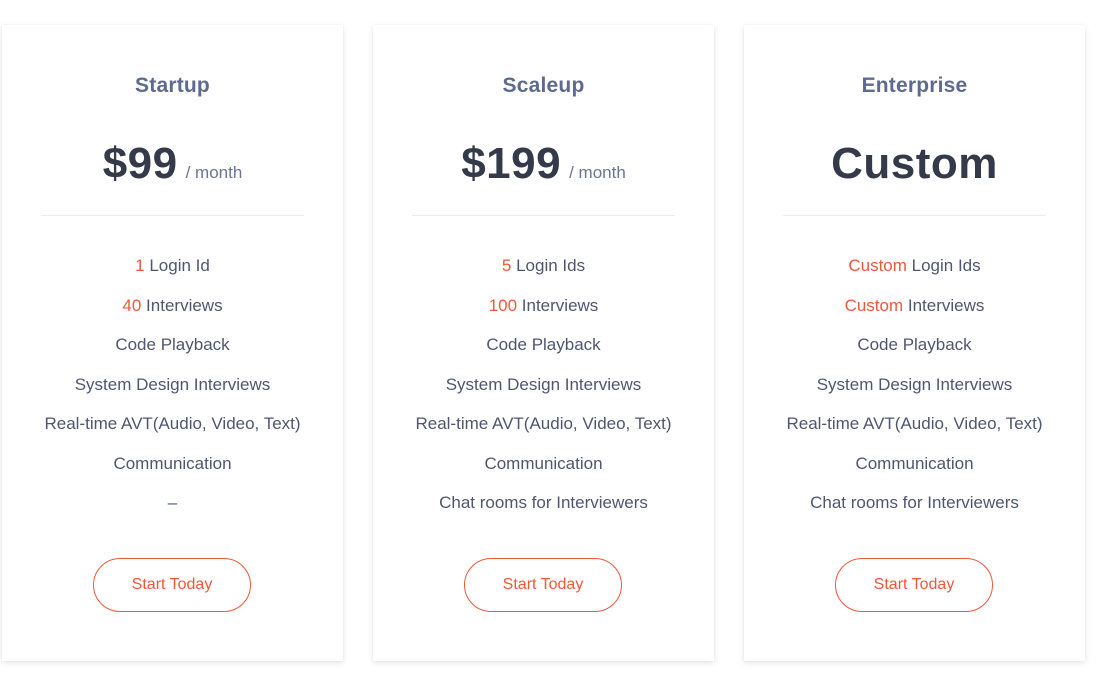 This screenshot has width=1108, height=674. I want to click on plan-name: Enterprise, so click(914, 85).